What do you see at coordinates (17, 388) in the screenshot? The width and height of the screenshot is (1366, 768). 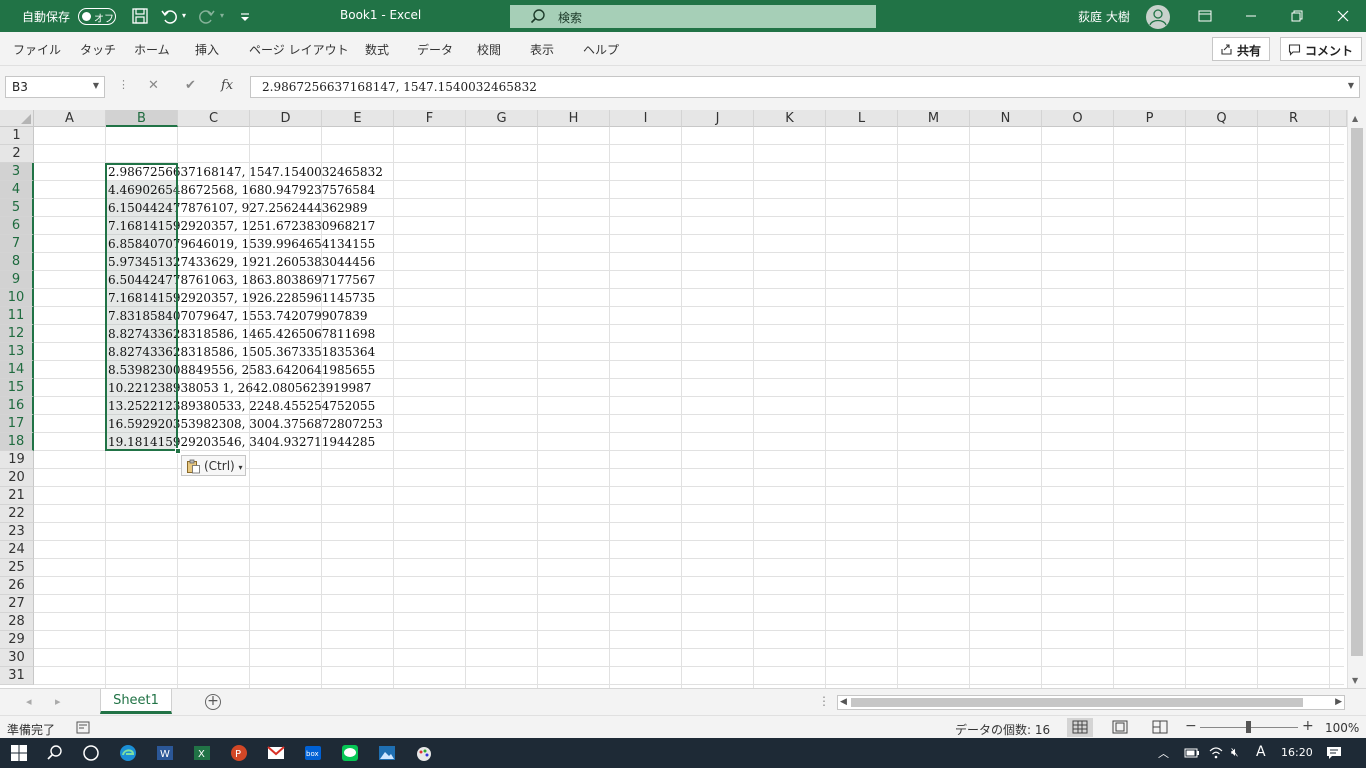 I see `row-header-15: 15` at bounding box center [17, 388].